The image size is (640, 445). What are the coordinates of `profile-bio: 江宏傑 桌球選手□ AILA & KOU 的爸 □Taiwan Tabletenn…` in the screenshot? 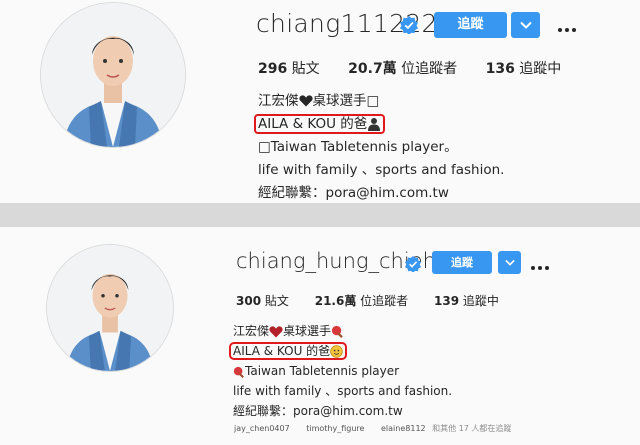 It's located at (379, 147).